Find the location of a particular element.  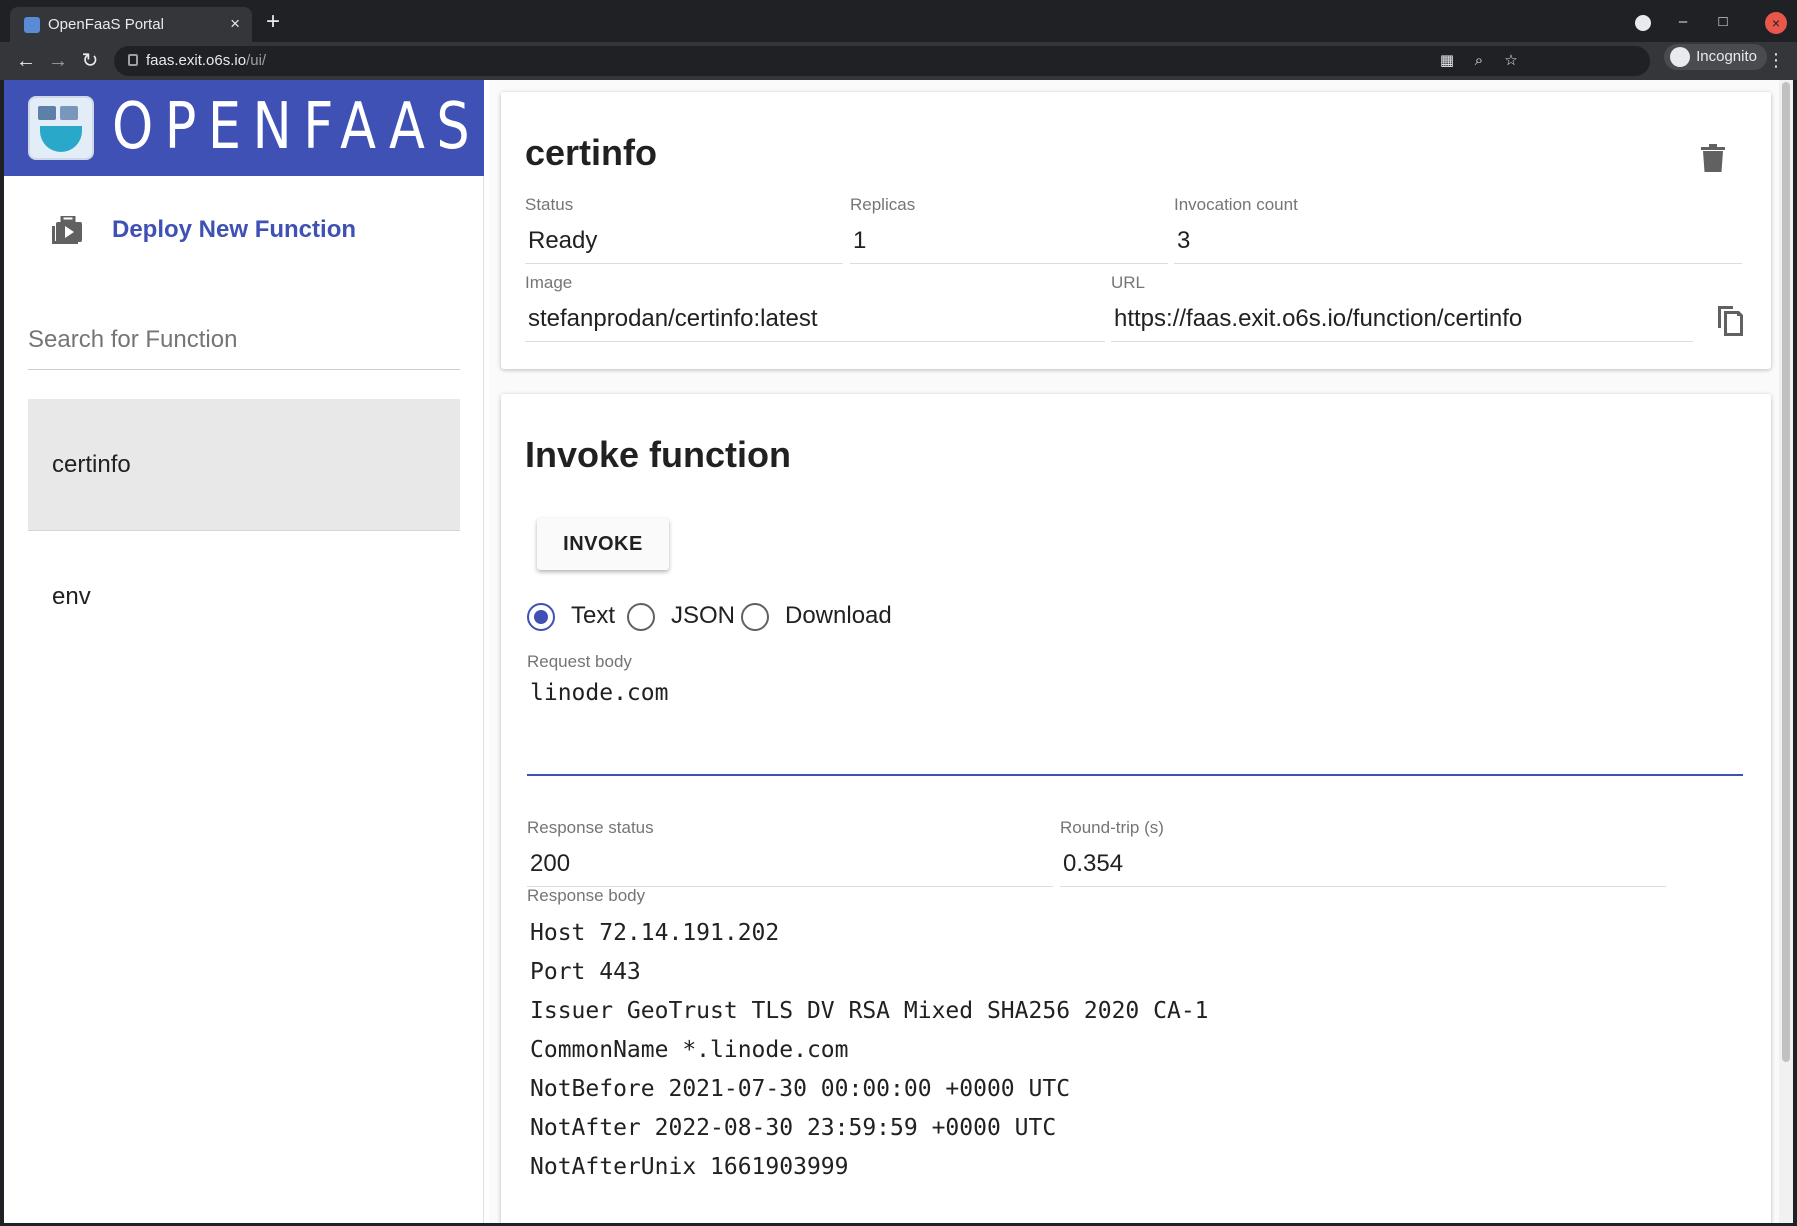

scrollbar-thumb is located at coordinates (1786, 572).